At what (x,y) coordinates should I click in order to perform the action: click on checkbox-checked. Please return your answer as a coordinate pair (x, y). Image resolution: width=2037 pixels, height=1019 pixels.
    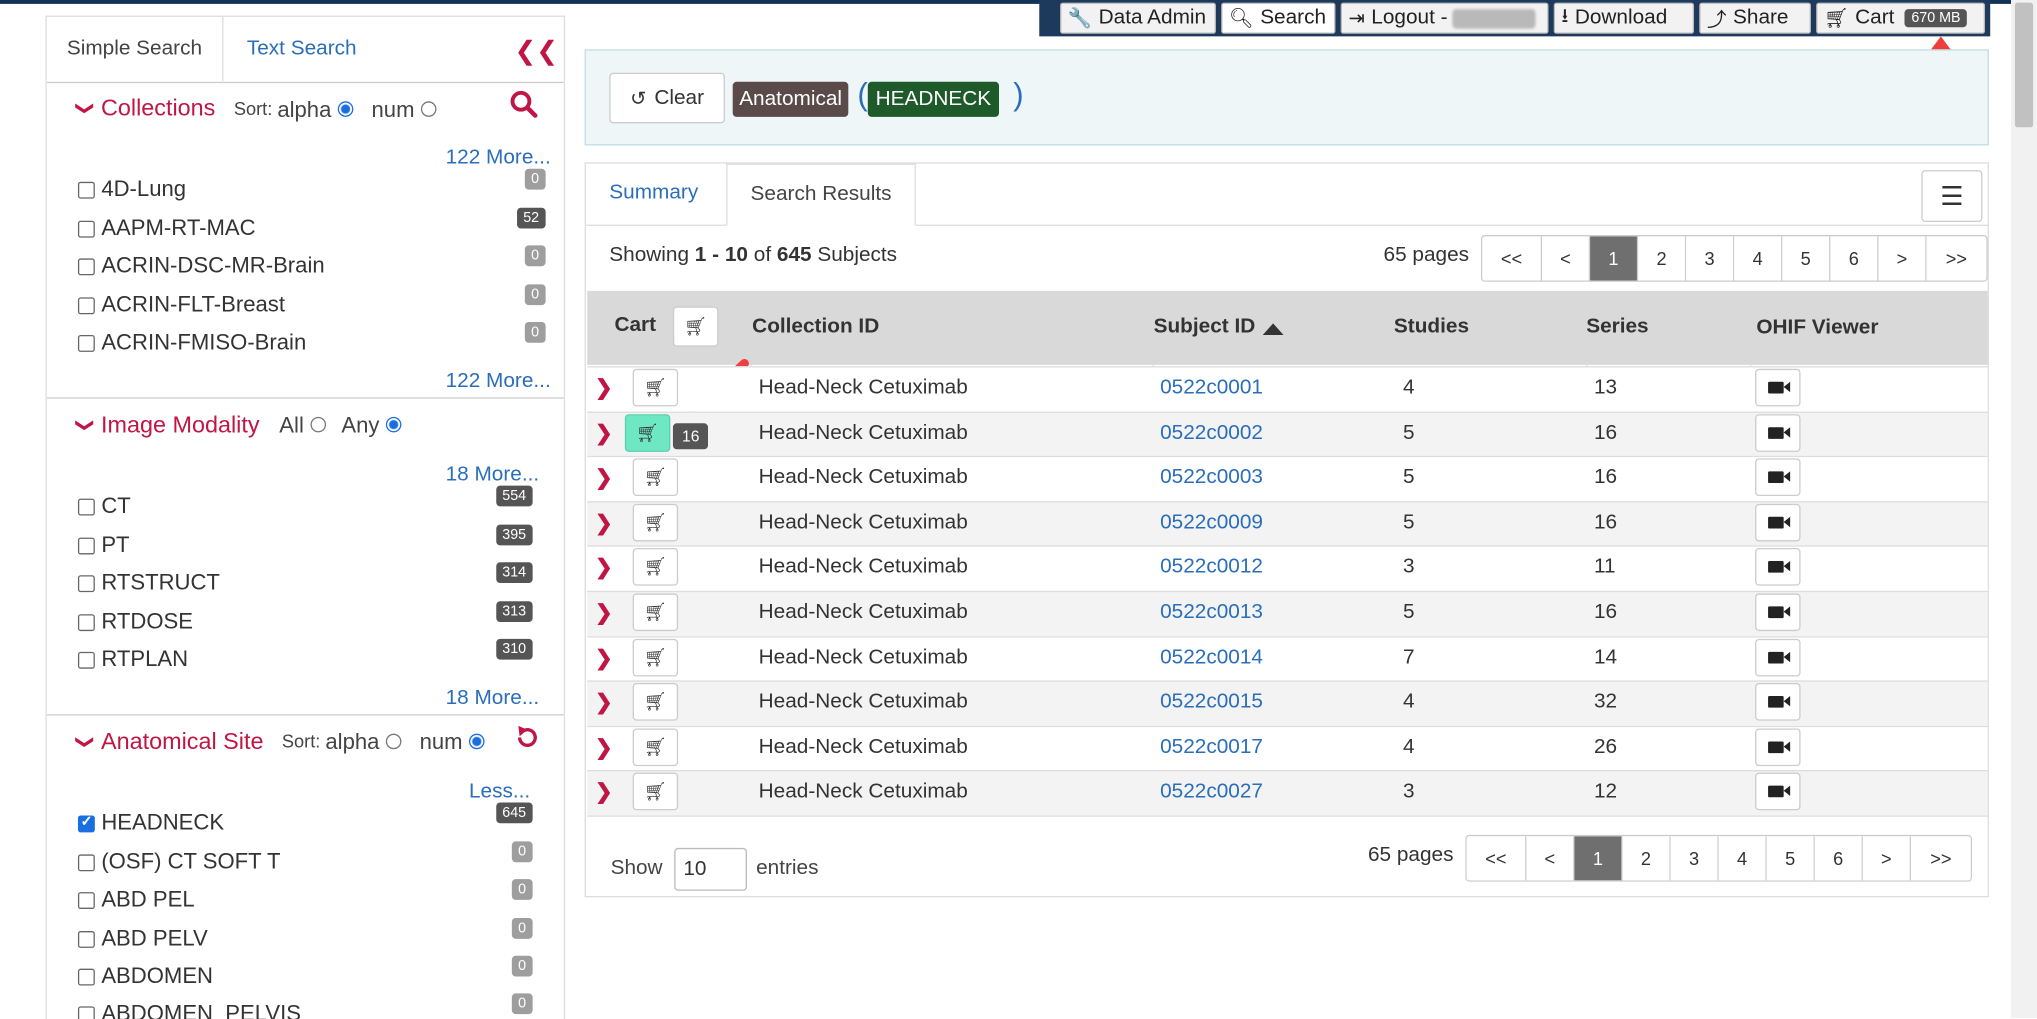
    Looking at the image, I should click on (86, 822).